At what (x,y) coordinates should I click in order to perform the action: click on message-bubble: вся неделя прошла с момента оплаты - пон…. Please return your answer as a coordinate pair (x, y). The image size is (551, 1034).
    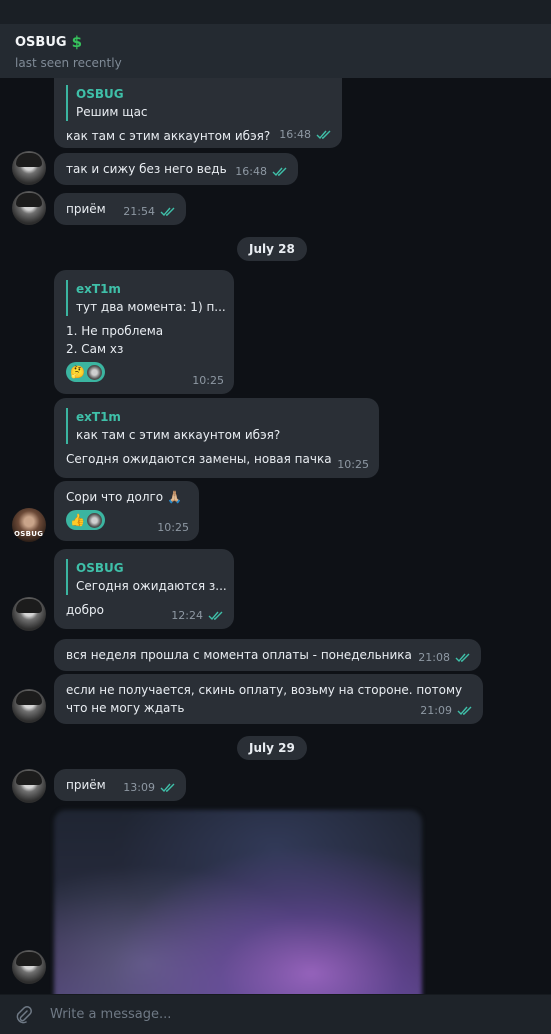
    Looking at the image, I should click on (267, 655).